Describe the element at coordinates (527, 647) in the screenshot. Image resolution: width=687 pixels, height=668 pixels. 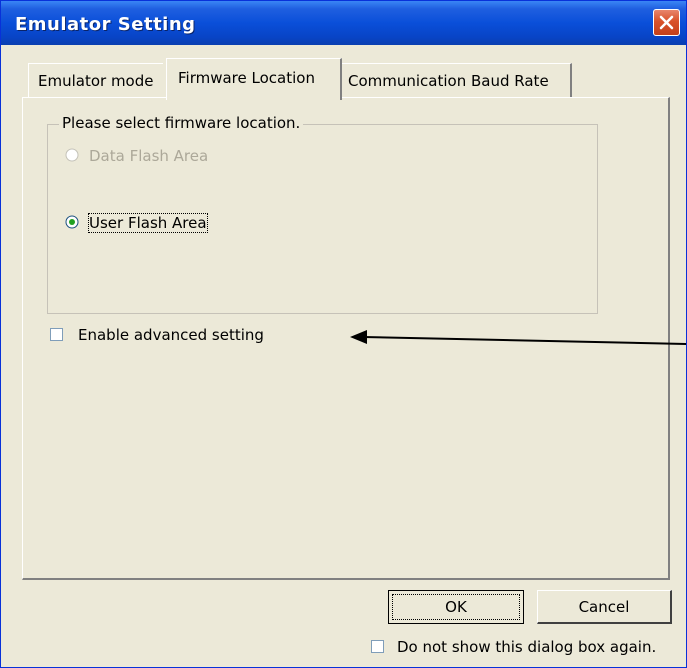
I see `dont-show-again-label: Do not show this dialog box again.` at that location.